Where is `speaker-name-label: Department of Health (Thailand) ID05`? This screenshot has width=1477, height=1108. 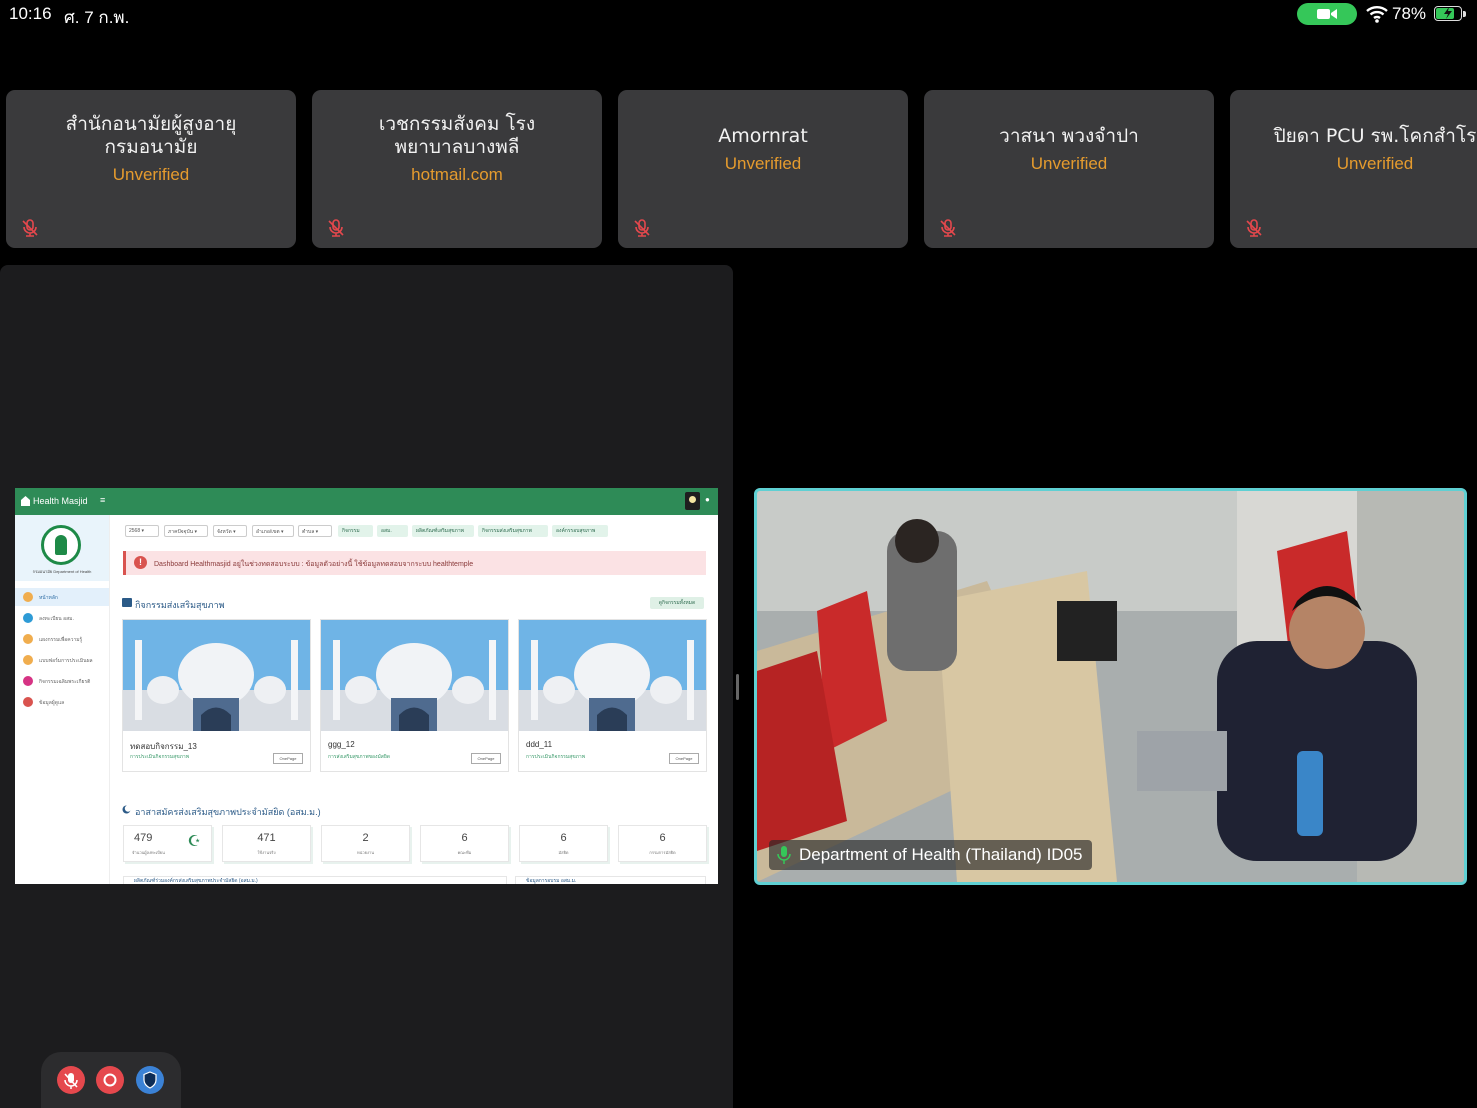
speaker-name-label: Department of Health (Thailand) ID05 is located at coordinates (931, 855).